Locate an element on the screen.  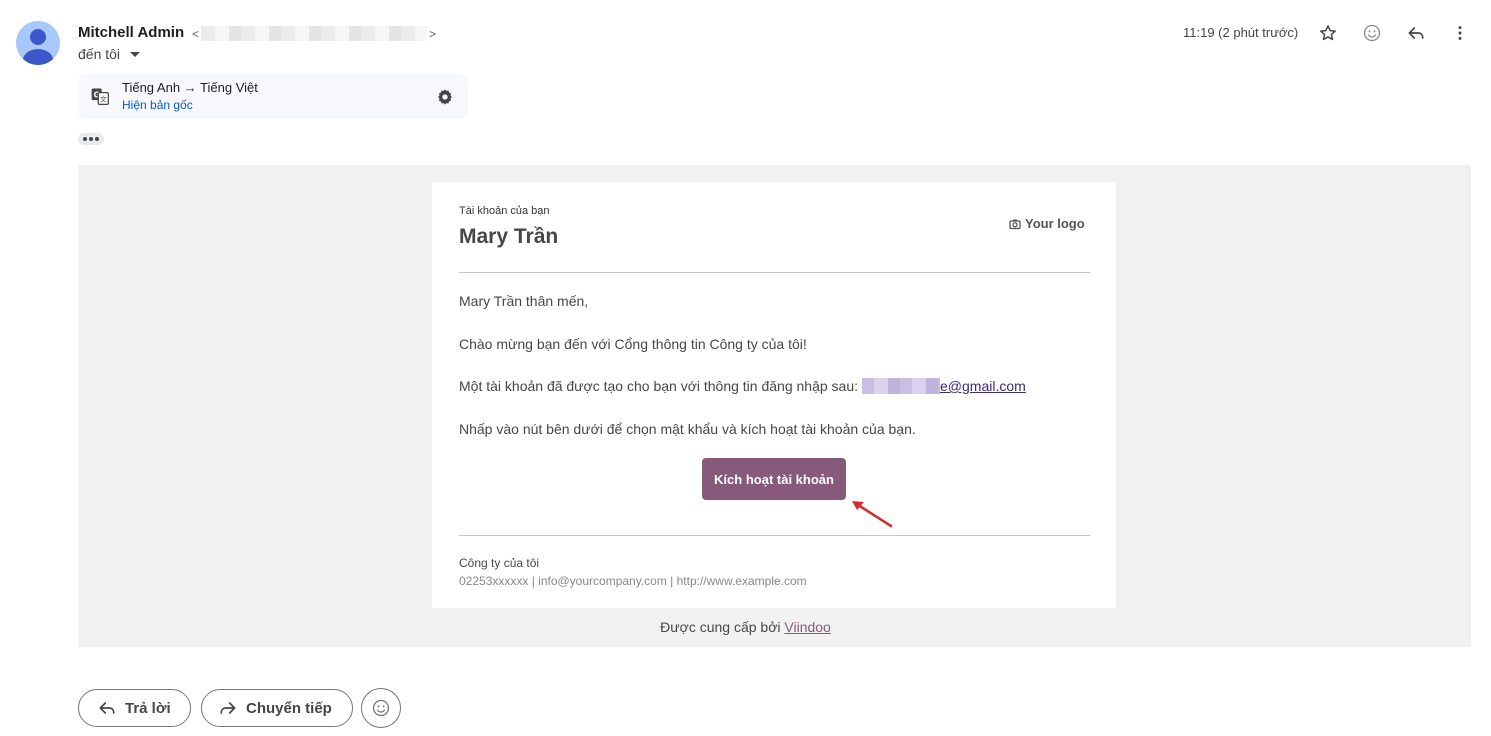
annotation-arrow-icon is located at coordinates (872, 516).